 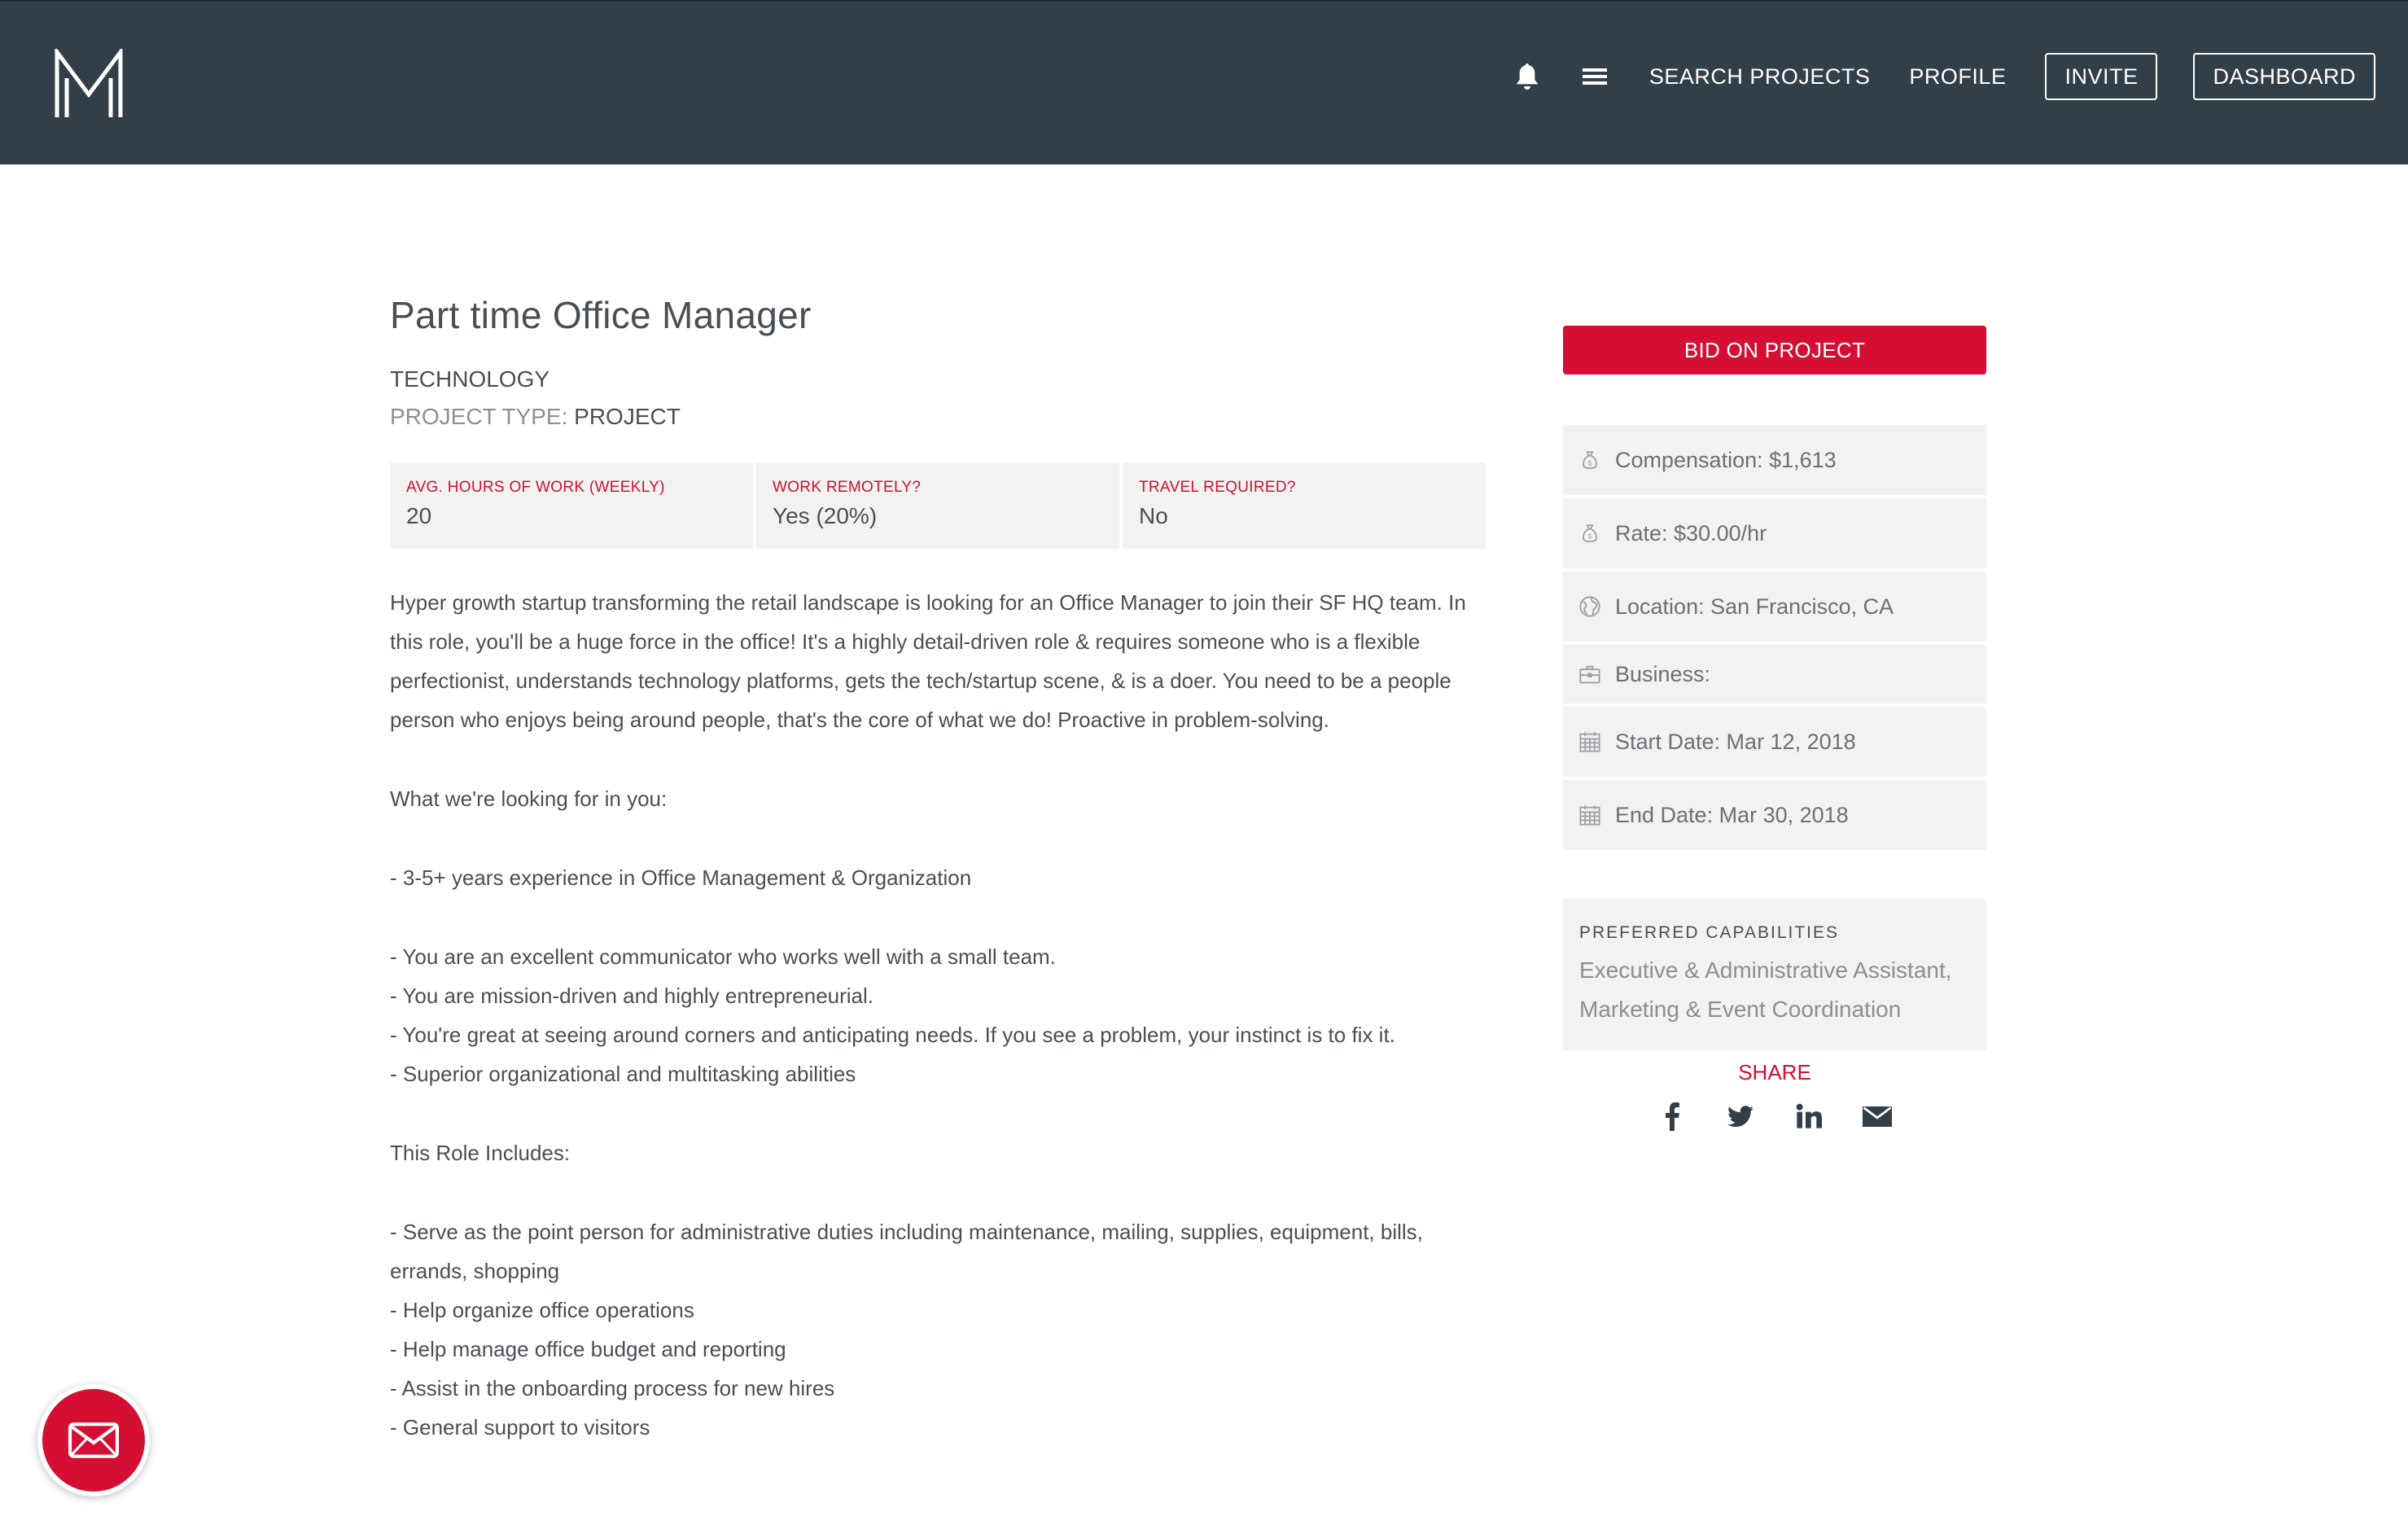 I want to click on project-type-label: PROJECT TYPE:, so click(x=479, y=416).